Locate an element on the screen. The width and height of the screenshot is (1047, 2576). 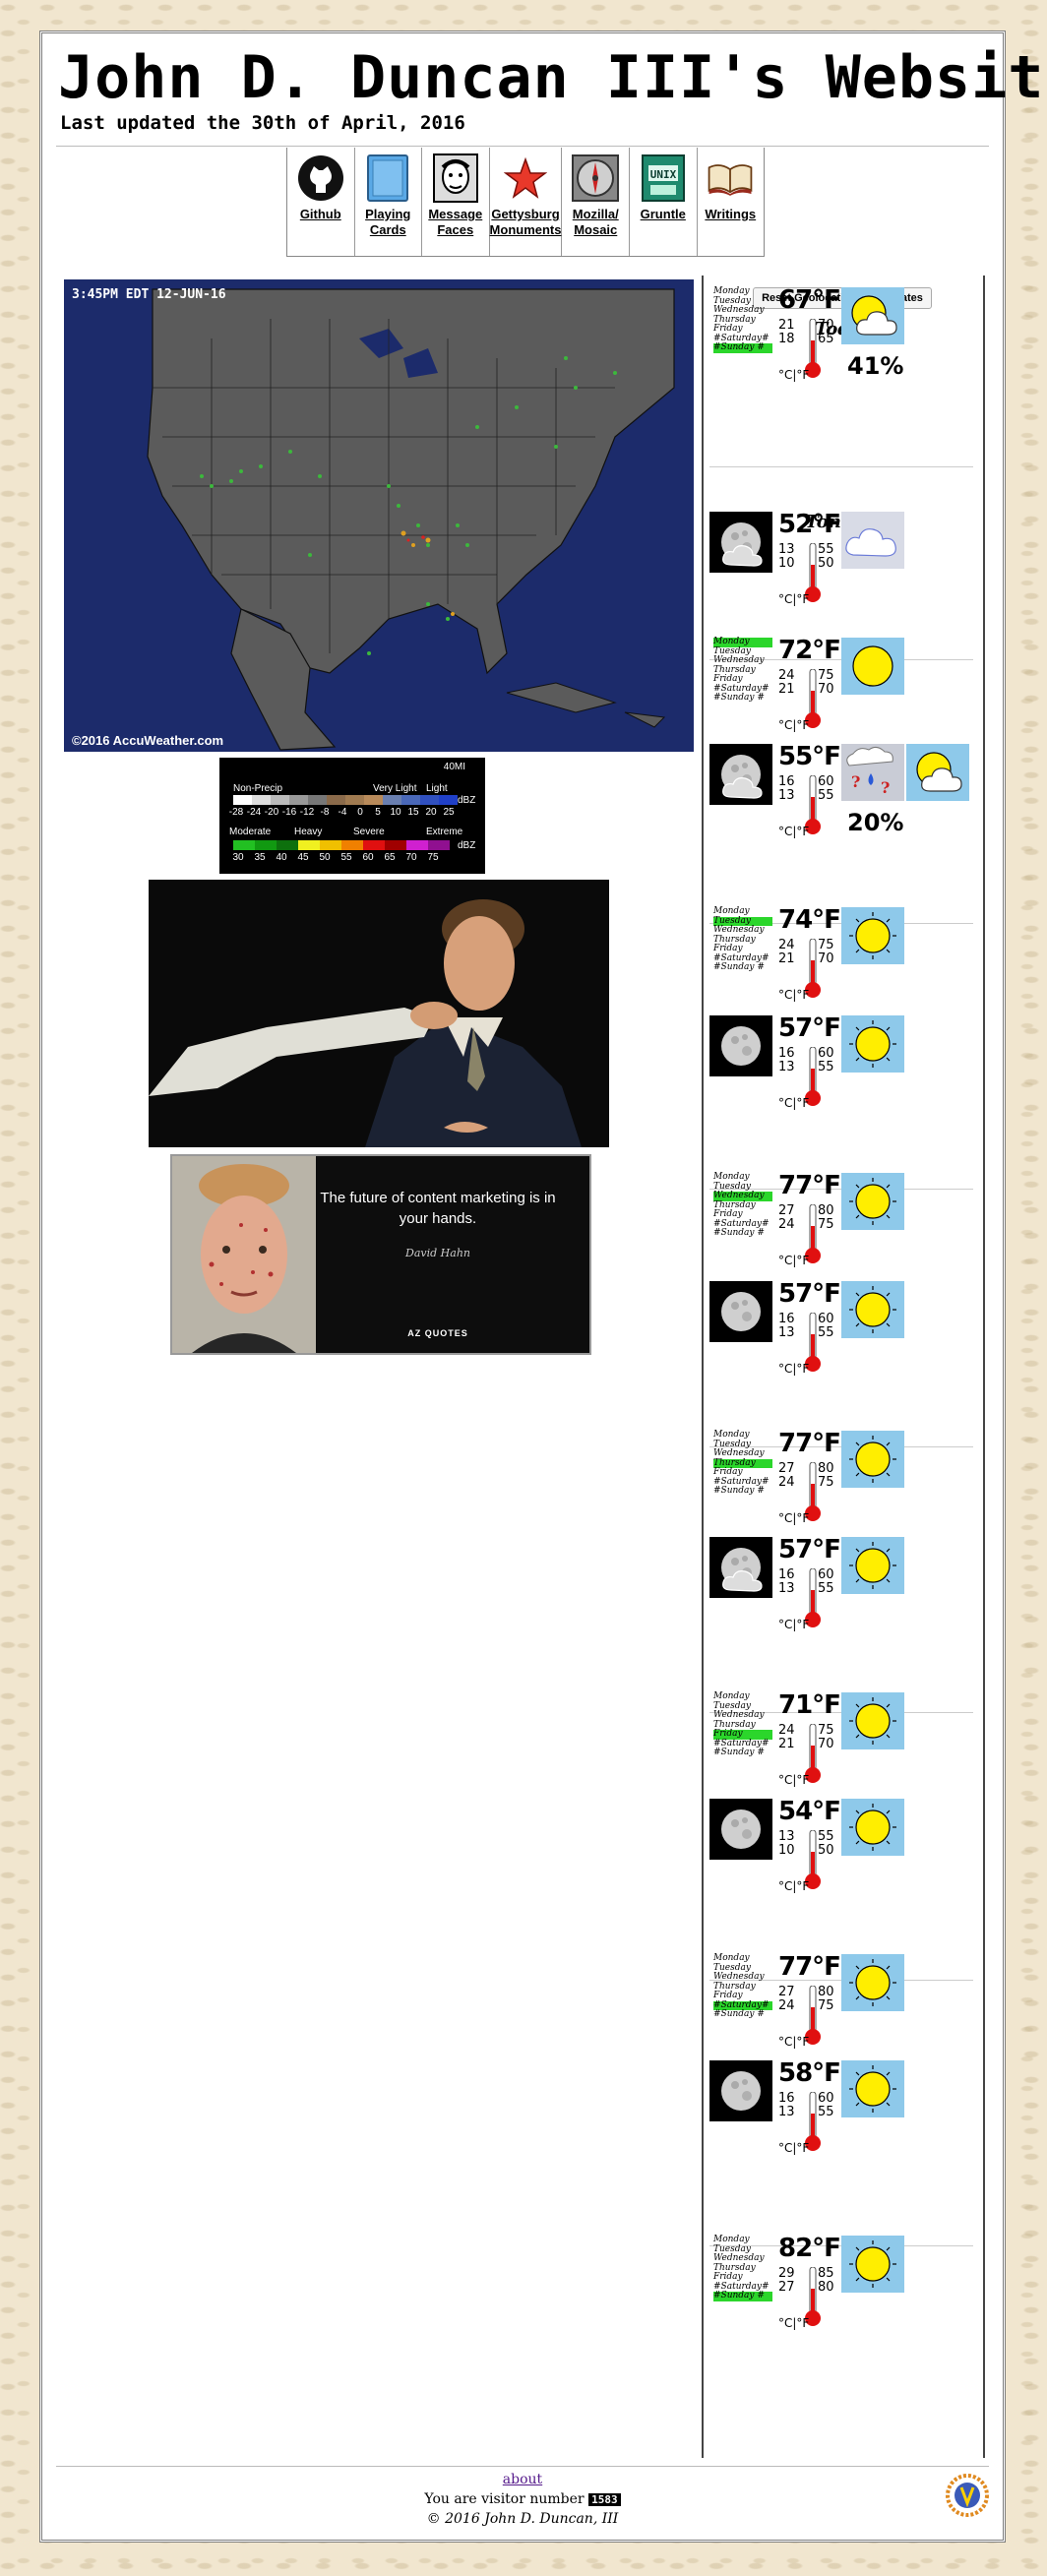
nav-label-writings: Writings is located at coordinates (731, 214).